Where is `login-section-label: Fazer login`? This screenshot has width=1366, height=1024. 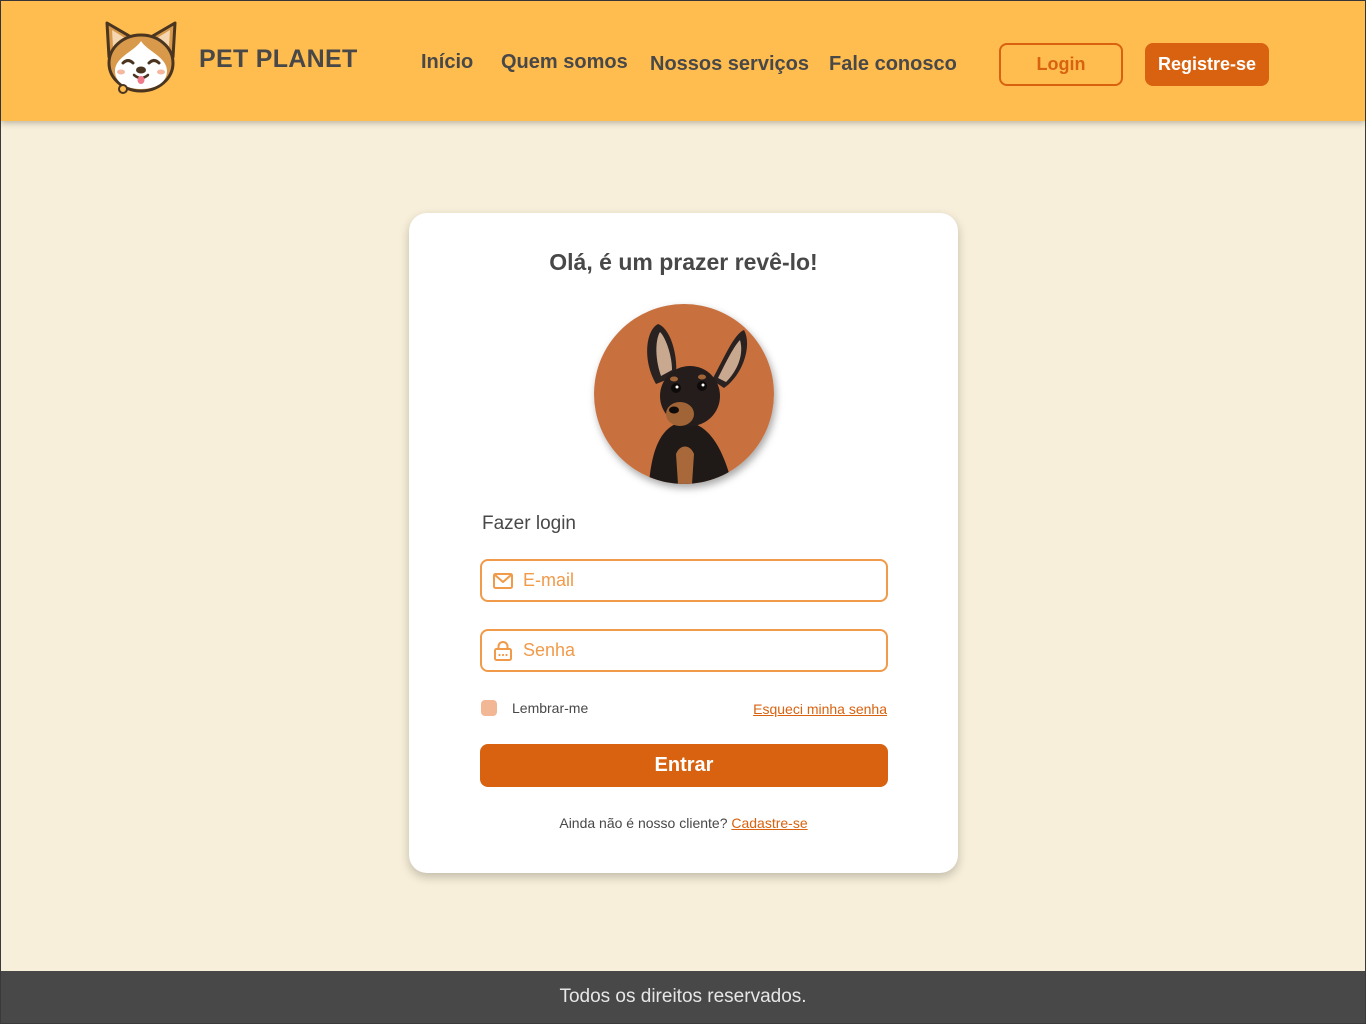 login-section-label: Fazer login is located at coordinates (529, 523).